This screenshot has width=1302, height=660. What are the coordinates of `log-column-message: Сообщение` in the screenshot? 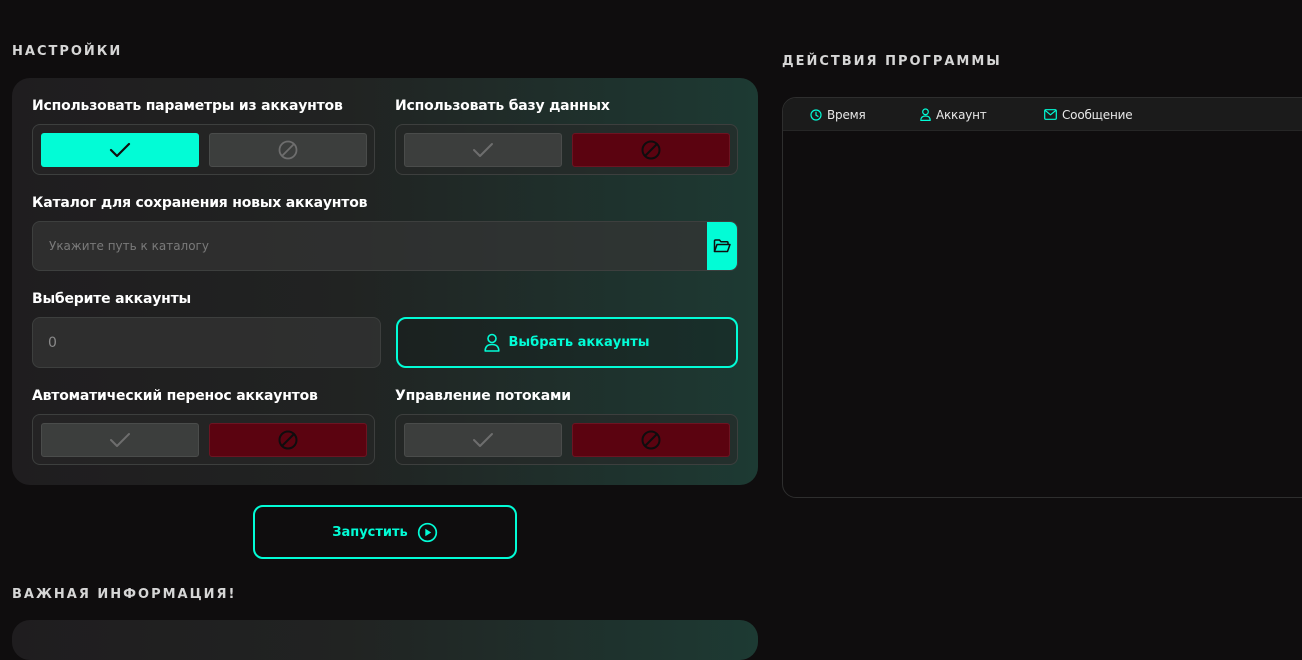 It's located at (1088, 114).